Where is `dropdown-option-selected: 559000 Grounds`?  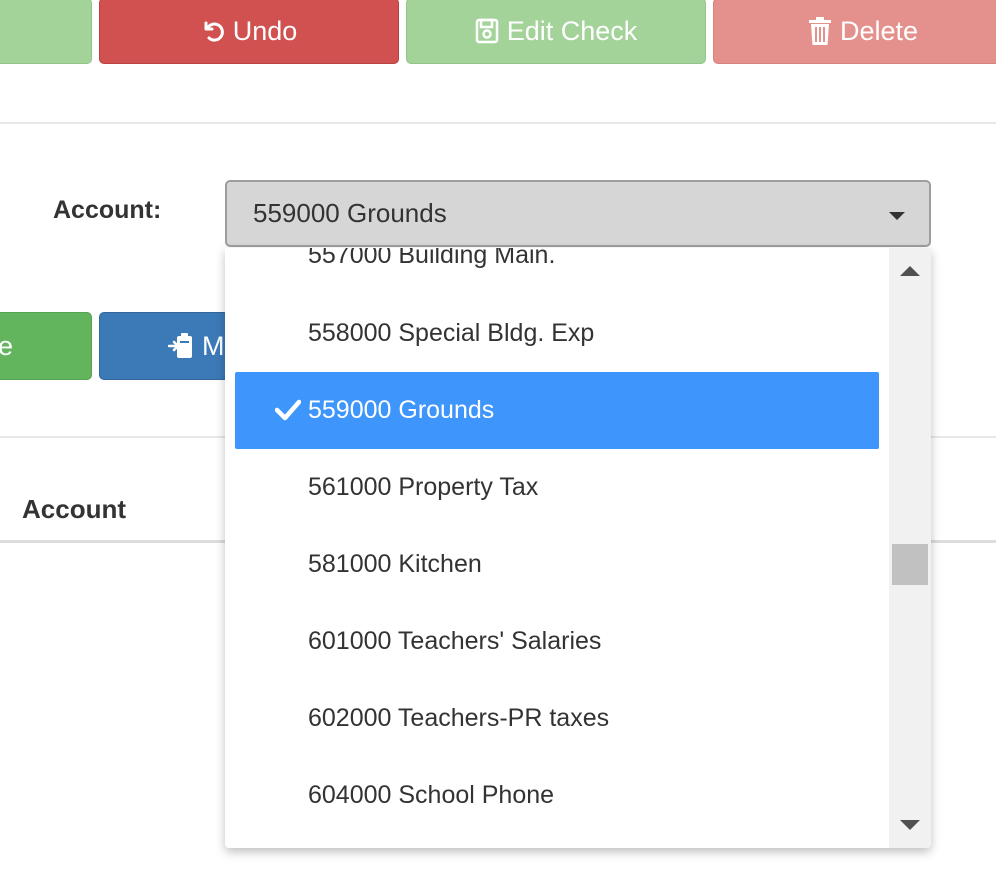 dropdown-option-selected: 559000 Grounds is located at coordinates (557, 410).